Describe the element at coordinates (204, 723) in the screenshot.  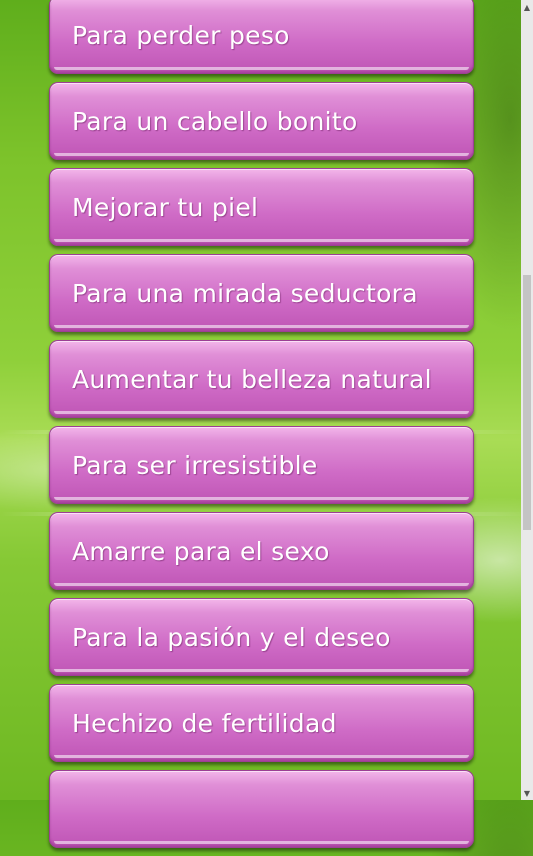
I see `menu-item-label: Hechizo de fertilidad` at that location.